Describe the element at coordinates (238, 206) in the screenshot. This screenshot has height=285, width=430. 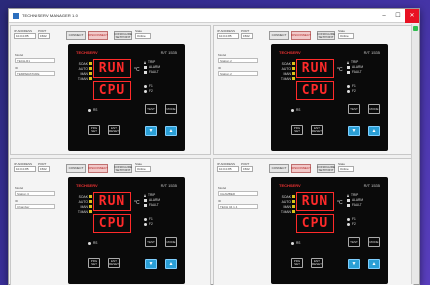
I see `id-field: TECH 04 1 4` at that location.